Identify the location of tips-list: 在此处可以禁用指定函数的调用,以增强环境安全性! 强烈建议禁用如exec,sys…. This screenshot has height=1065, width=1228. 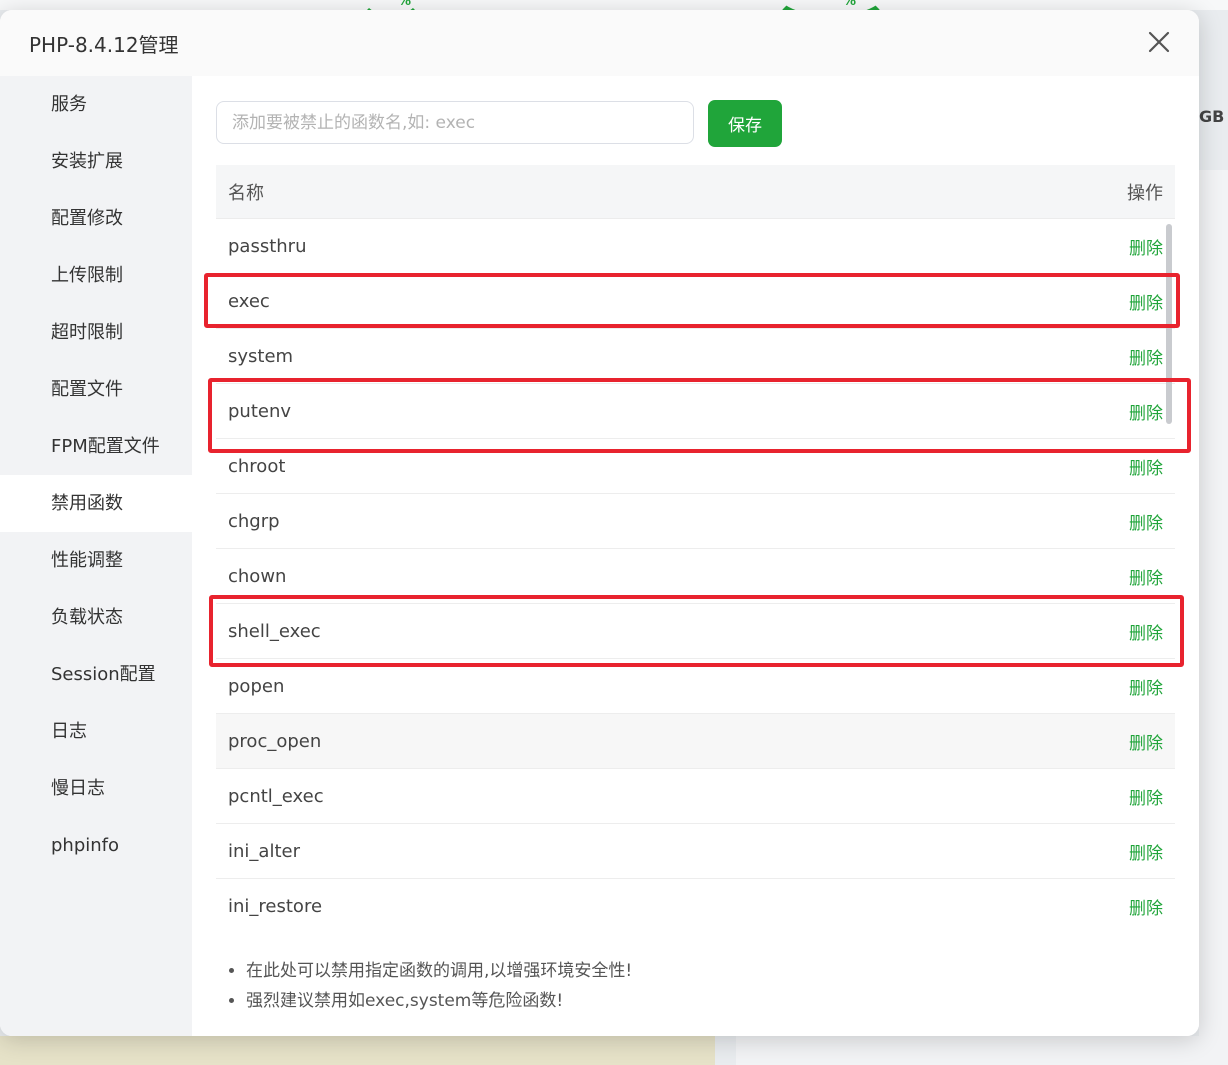
(430, 986).